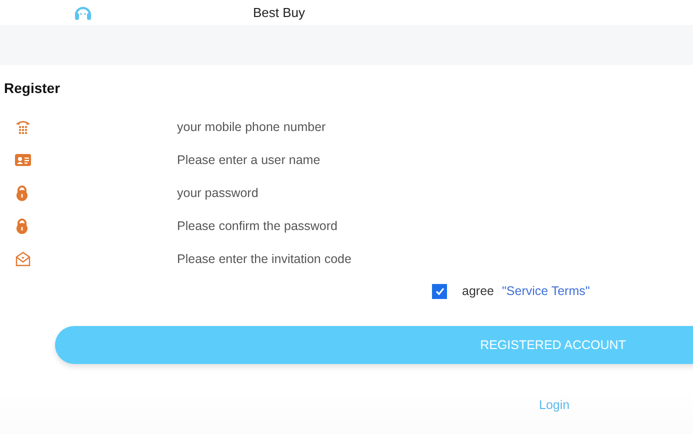  I want to click on phone-icon, so click(23, 126).